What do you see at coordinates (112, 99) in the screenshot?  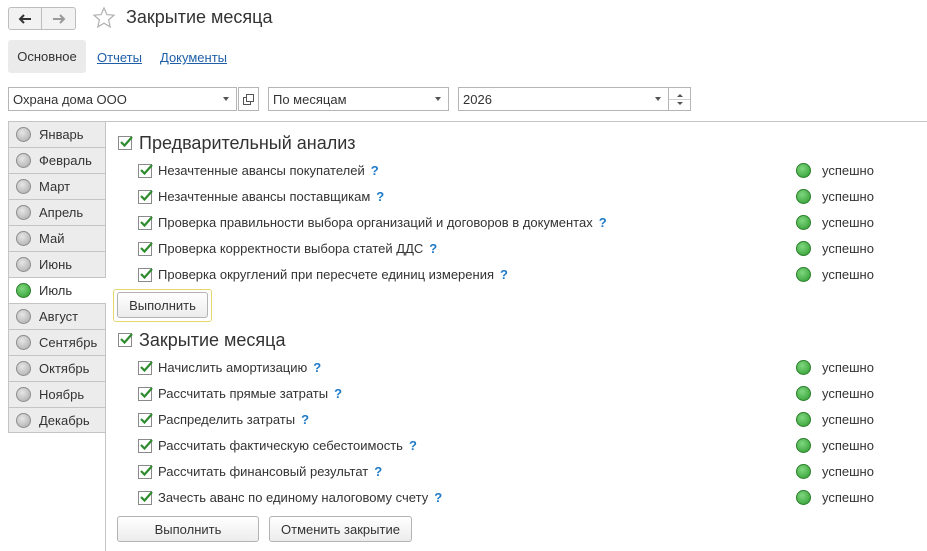 I see `organization-field: Охрана дома ООО` at bounding box center [112, 99].